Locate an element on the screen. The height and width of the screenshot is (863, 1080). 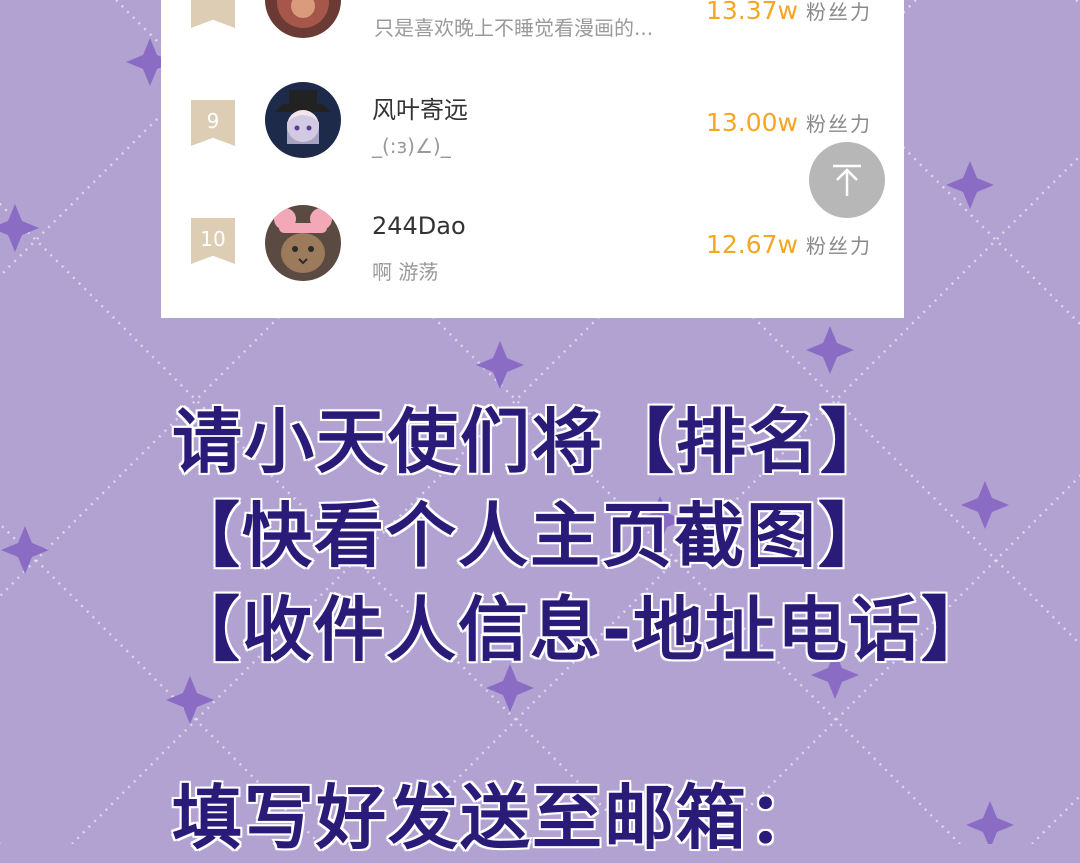
ranking-row: 9 风叶寄远 _(:з)∠)_ 13.00w 粉丝力 is located at coordinates (532, 119).